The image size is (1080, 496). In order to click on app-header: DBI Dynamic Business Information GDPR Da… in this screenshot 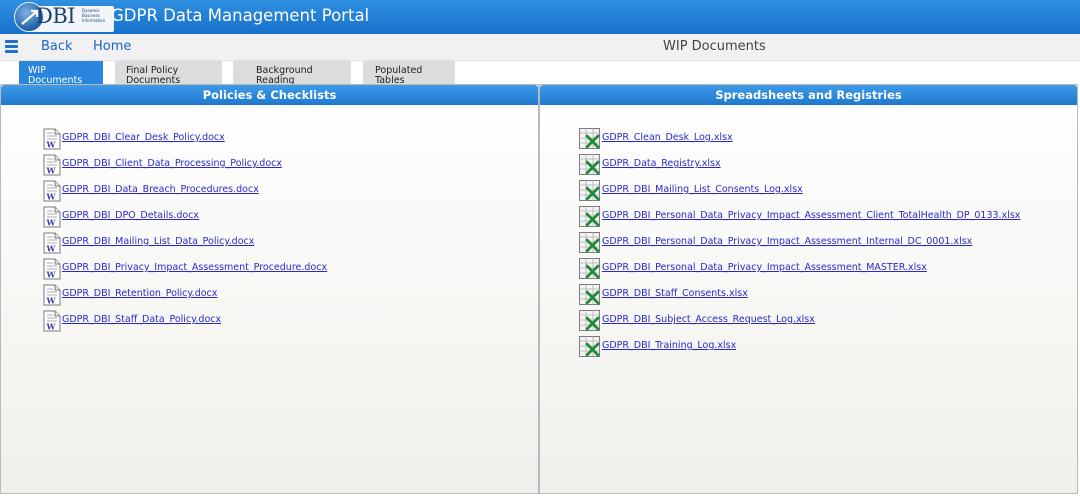, I will do `click(540, 17)`.